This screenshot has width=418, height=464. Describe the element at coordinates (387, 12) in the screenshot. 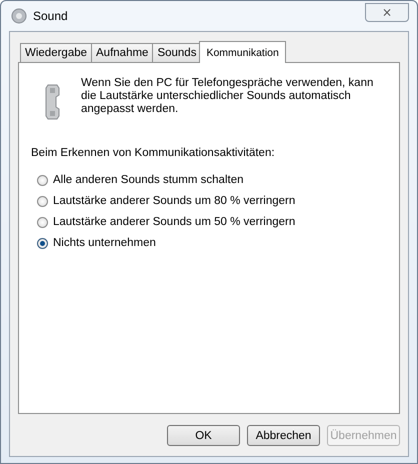

I see `close-button: ⨯` at that location.